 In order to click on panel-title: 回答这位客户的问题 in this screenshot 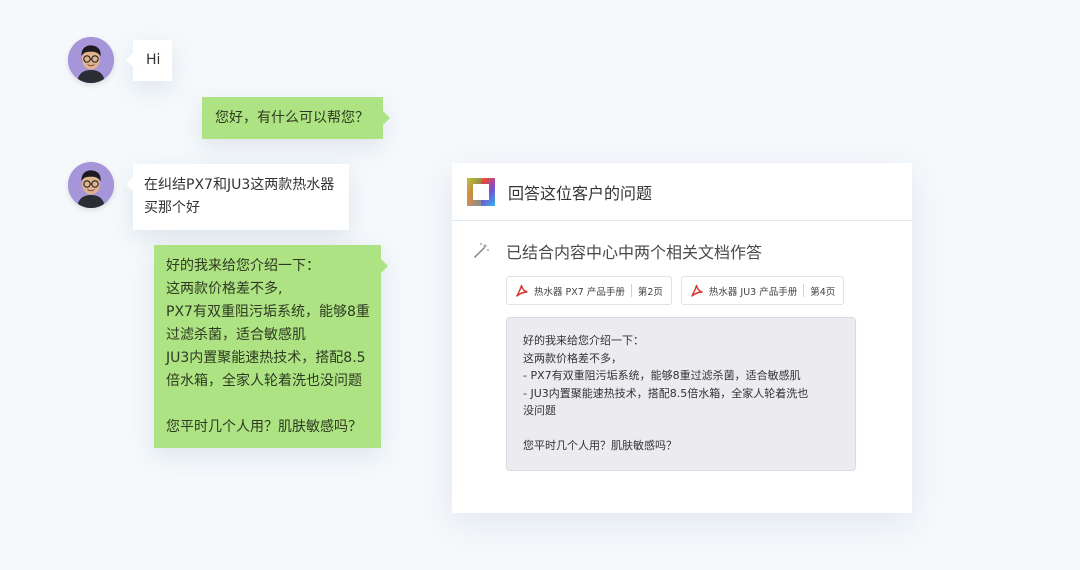, I will do `click(580, 193)`.